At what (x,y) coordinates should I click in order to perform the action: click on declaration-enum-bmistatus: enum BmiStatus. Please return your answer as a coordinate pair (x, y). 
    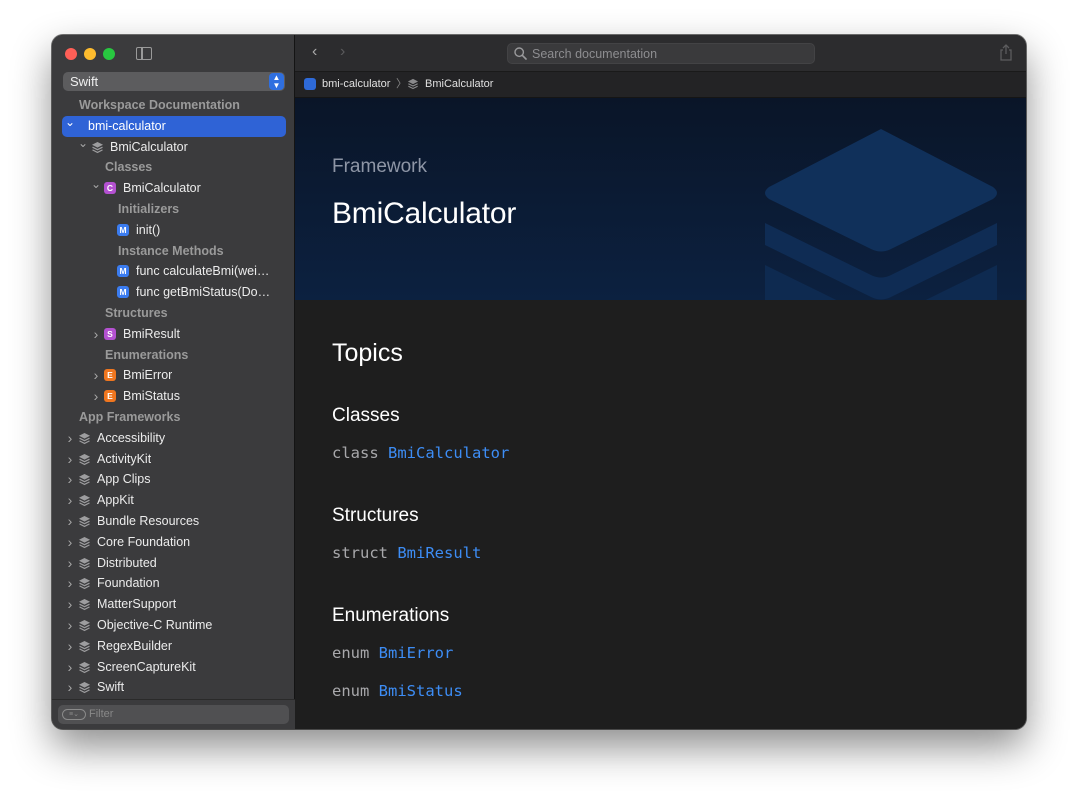
    Looking at the image, I should click on (397, 691).